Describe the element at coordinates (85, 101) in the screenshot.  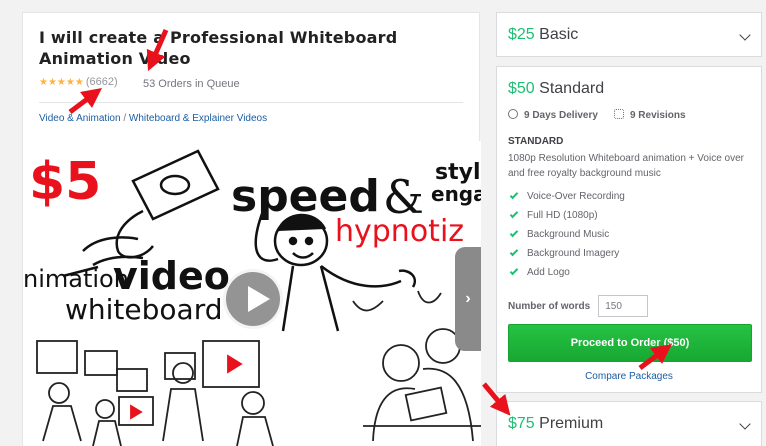
I see `arrow-reviews` at that location.